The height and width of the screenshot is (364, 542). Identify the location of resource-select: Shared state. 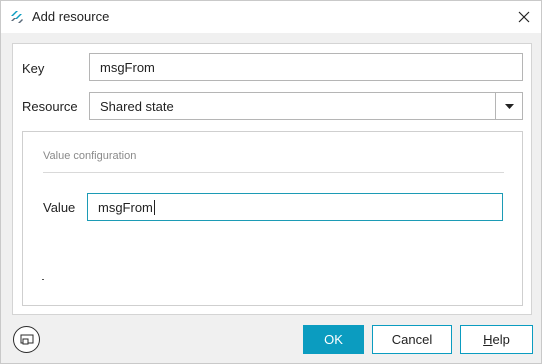
(306, 106).